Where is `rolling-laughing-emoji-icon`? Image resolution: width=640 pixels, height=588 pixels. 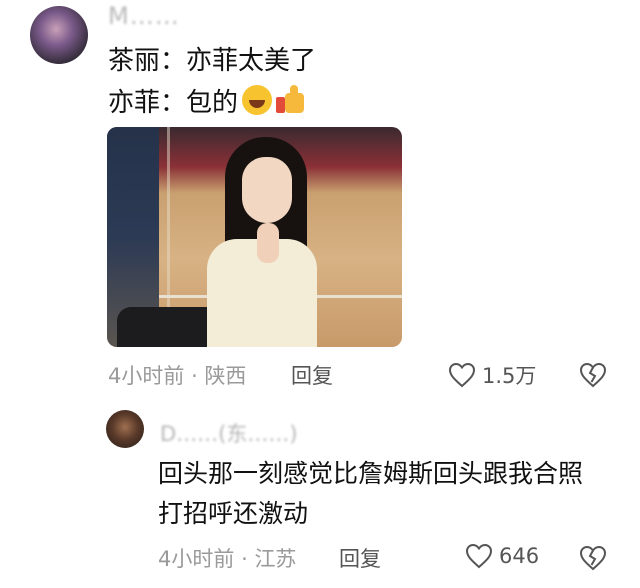 rolling-laughing-emoji-icon is located at coordinates (257, 100).